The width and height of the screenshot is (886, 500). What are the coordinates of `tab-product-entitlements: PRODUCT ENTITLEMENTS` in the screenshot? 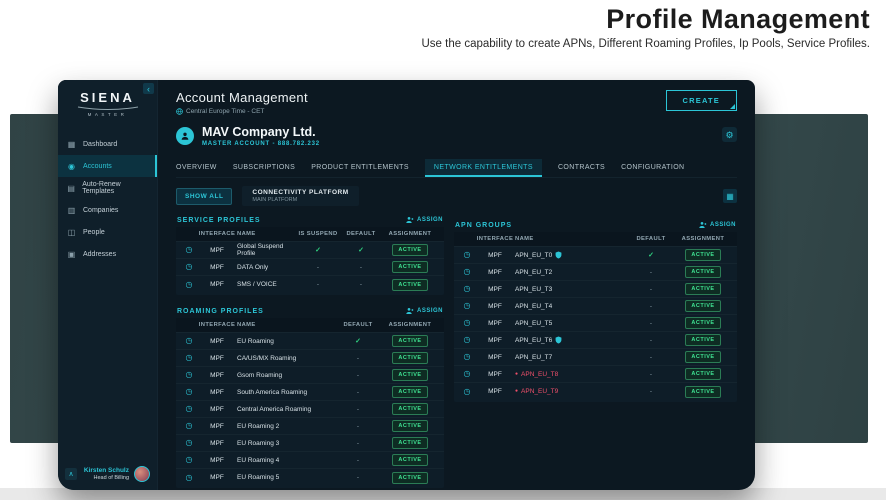 It's located at (360, 168).